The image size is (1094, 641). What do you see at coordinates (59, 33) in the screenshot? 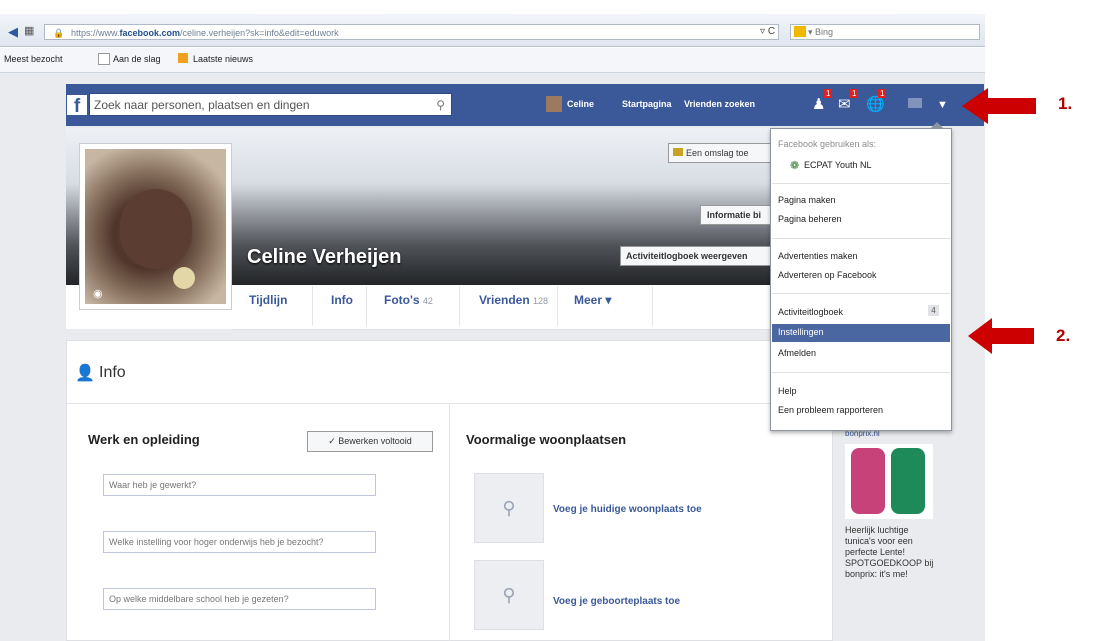
I see `lock-icon: 🔒` at bounding box center [59, 33].